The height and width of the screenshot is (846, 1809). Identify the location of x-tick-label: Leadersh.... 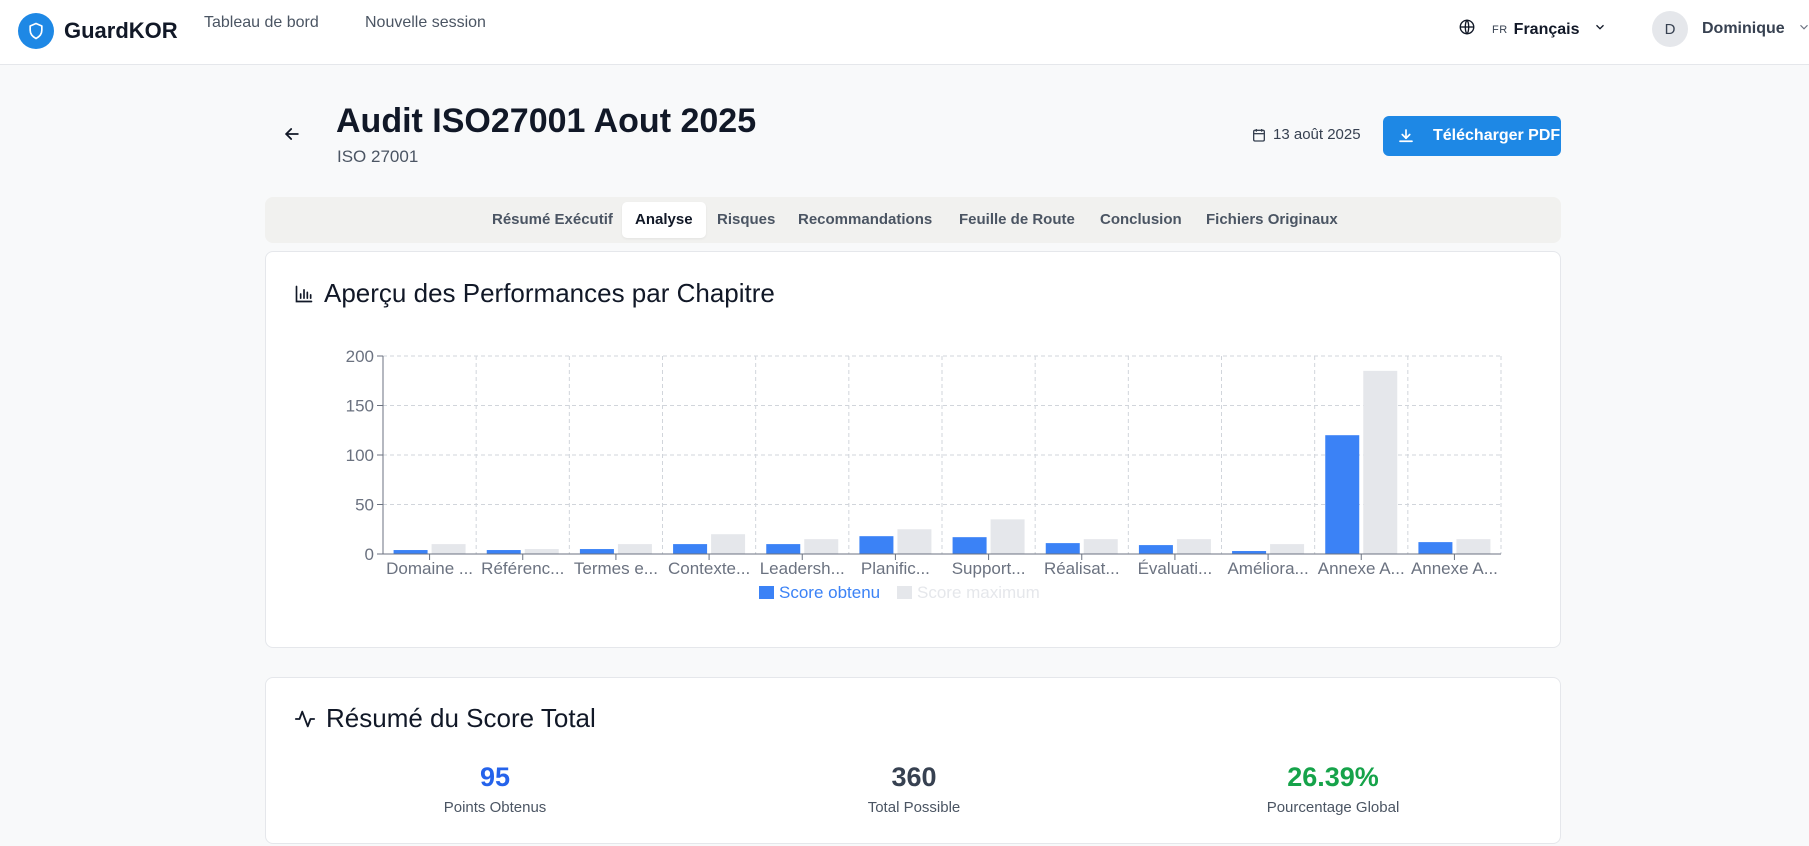
(802, 568).